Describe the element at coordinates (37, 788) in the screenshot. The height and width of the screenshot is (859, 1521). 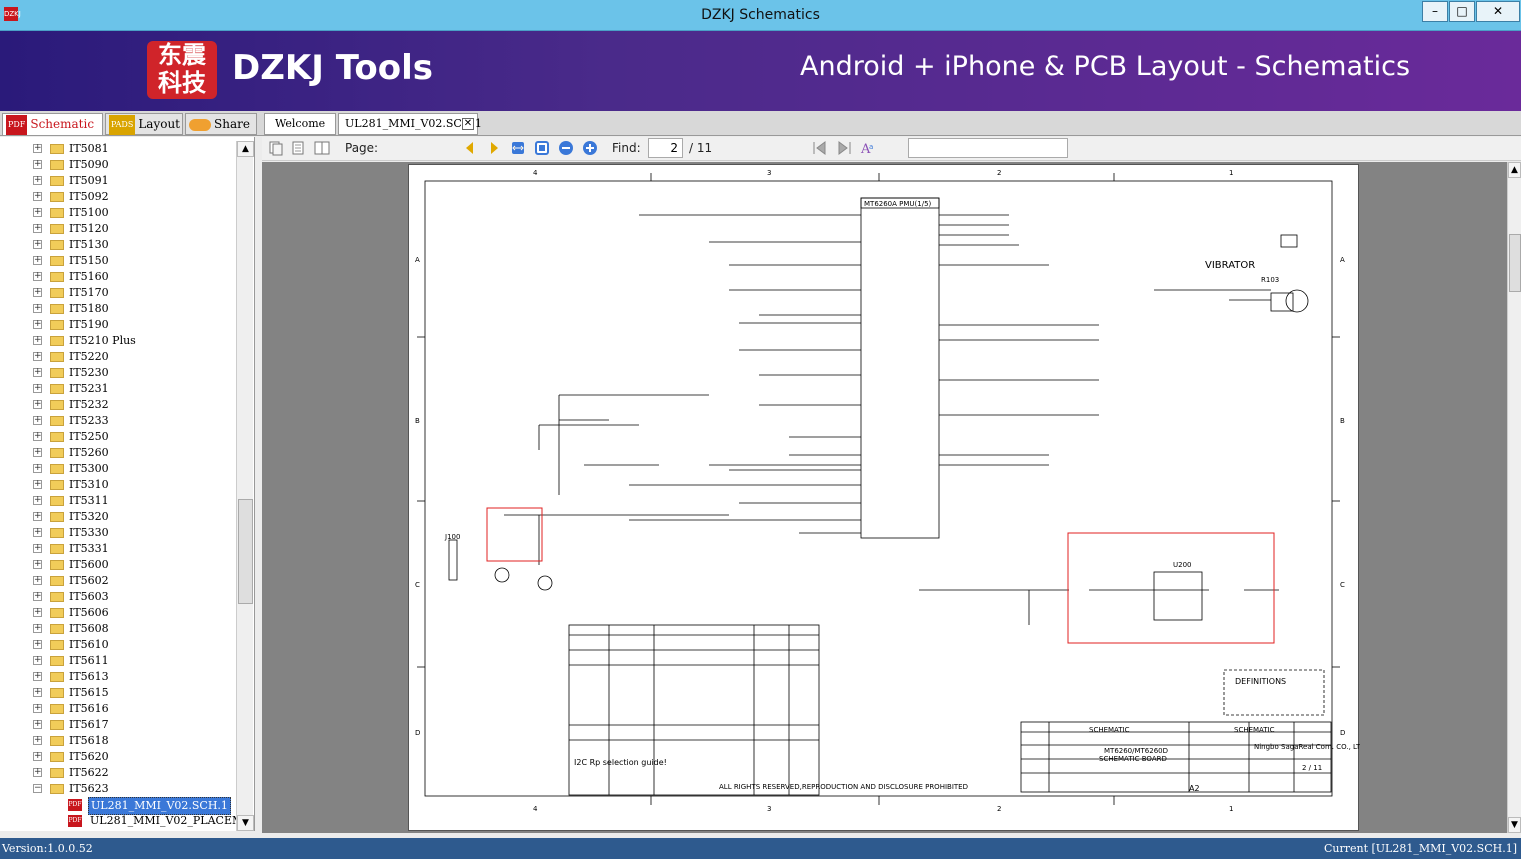
I see `collapse-icon: −` at that location.